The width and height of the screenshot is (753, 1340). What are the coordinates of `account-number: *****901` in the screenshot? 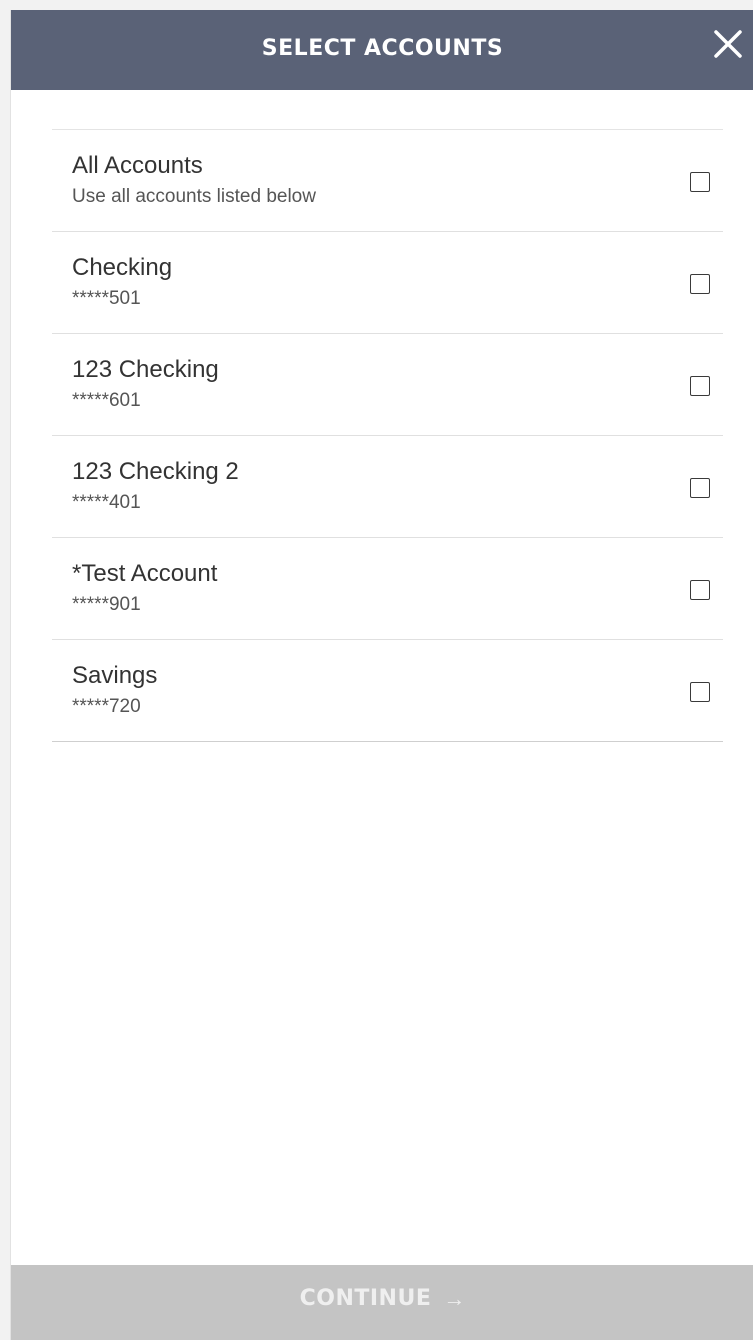 It's located at (106, 604).